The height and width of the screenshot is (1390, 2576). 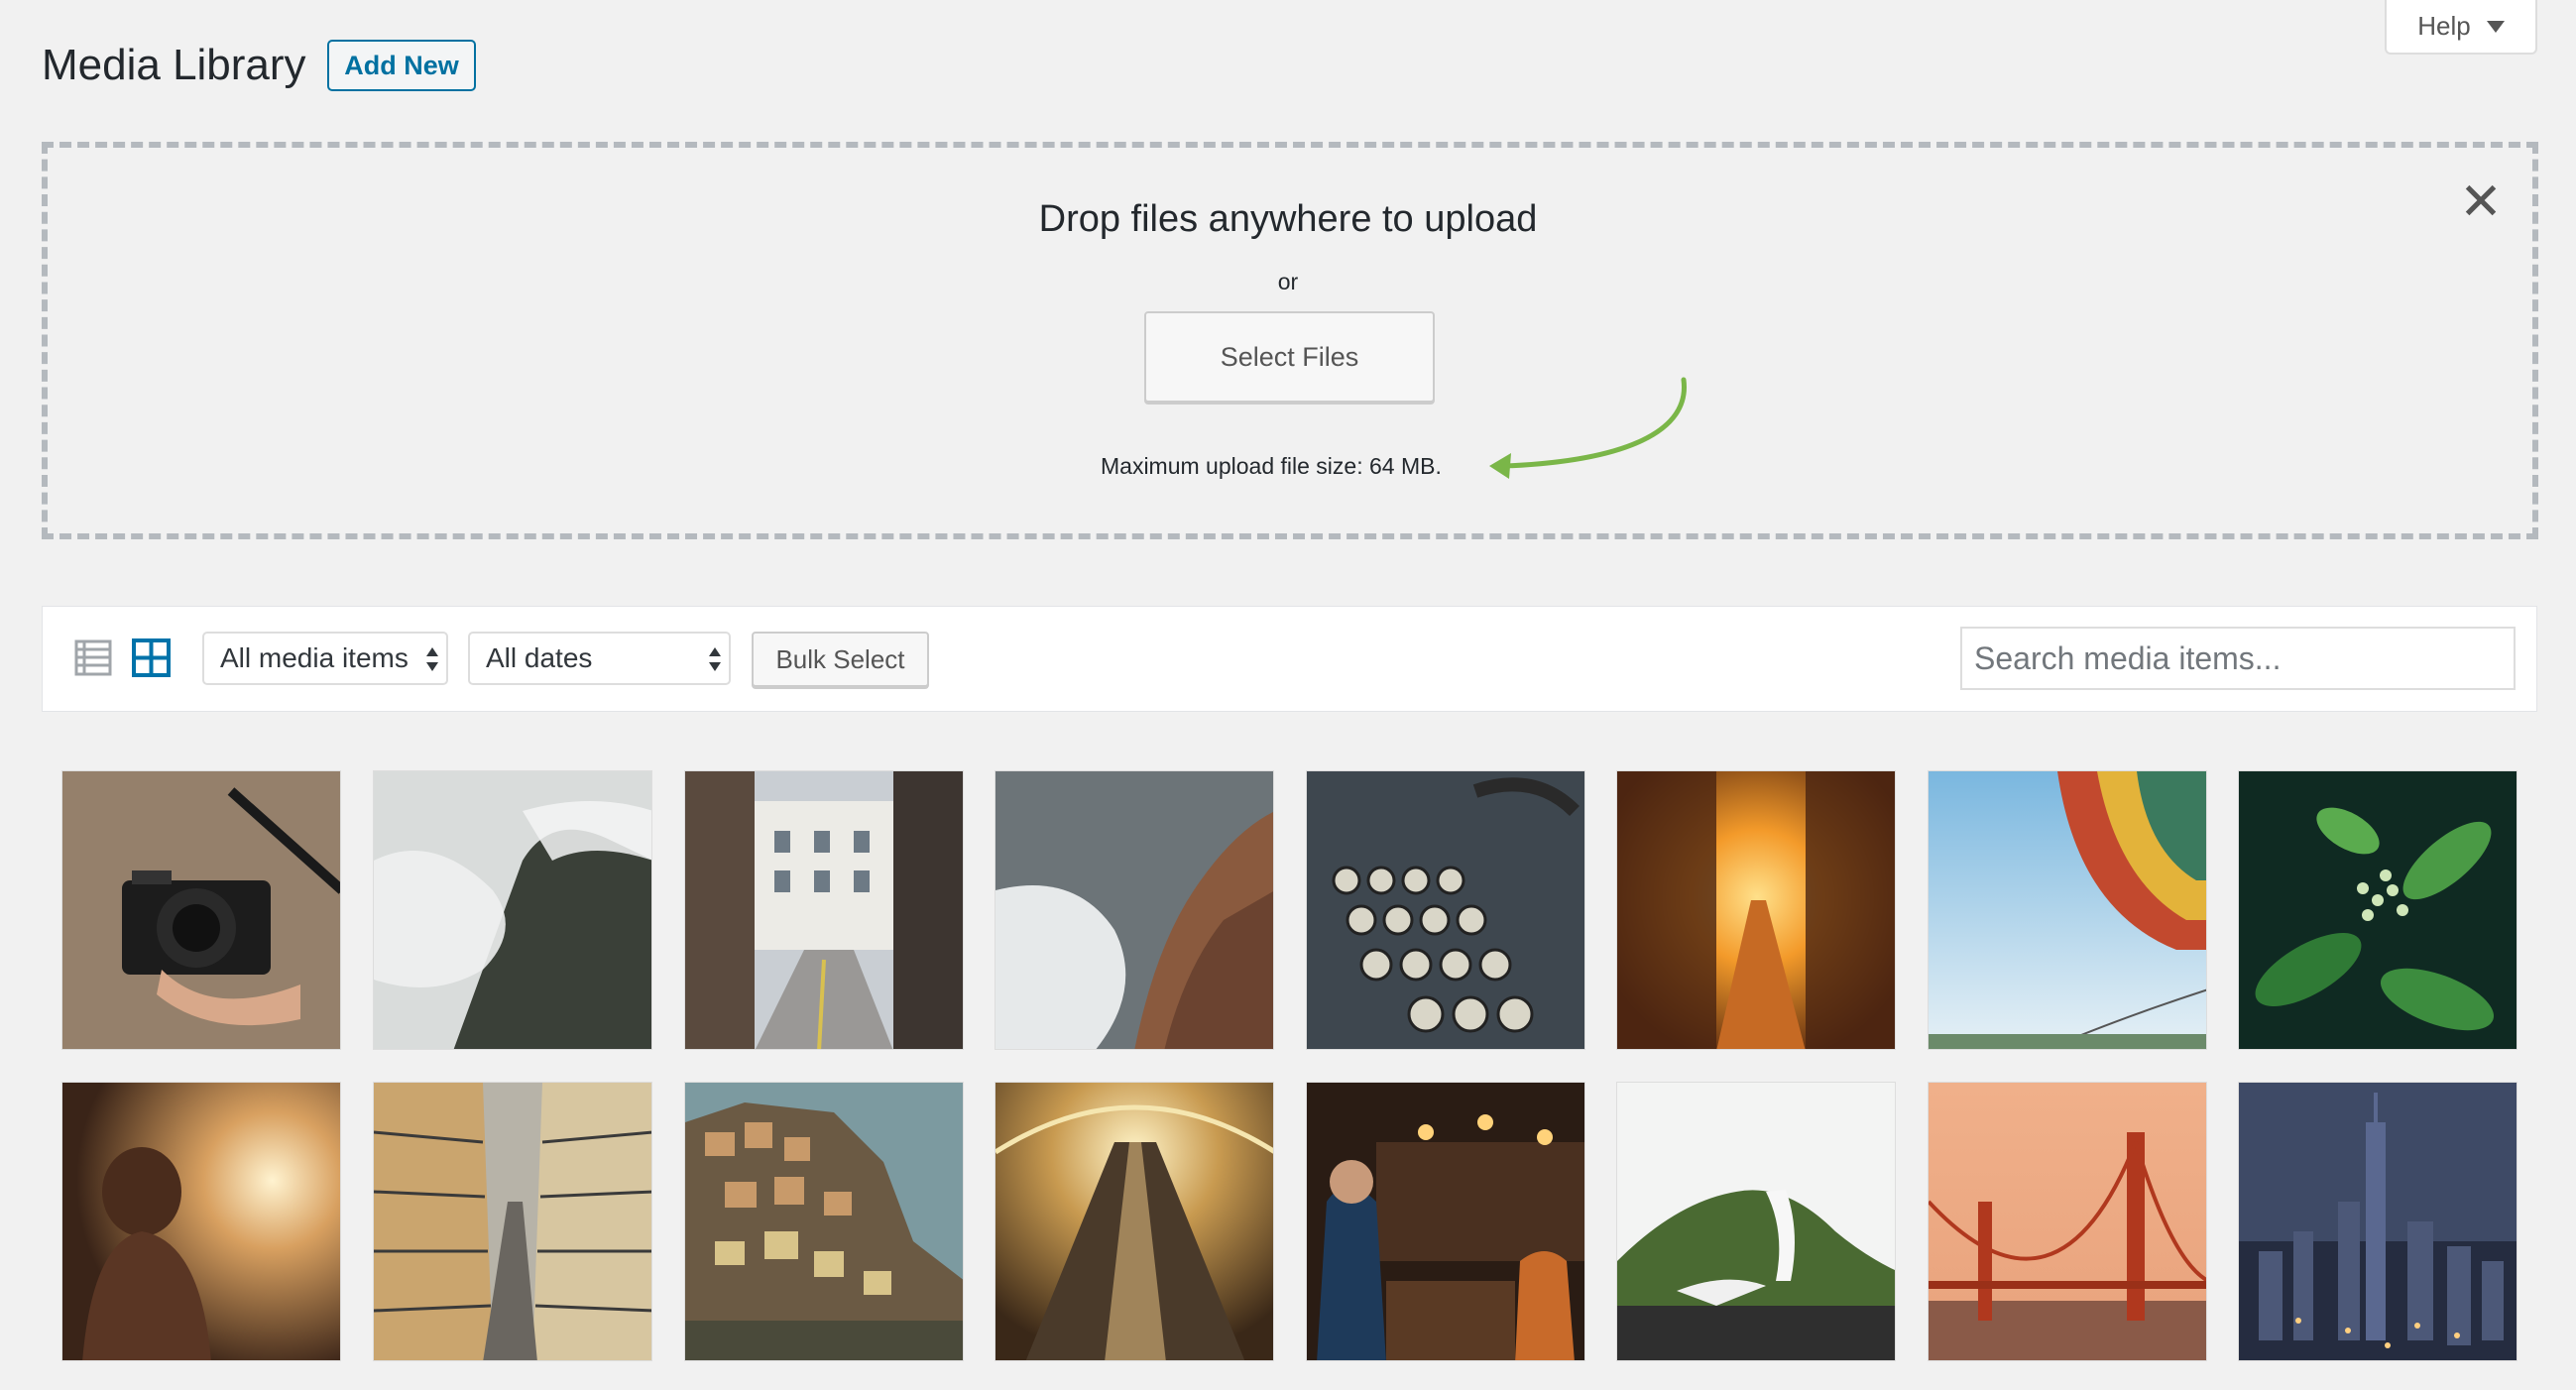 I want to click on hot-air-balloon-image, so click(x=2068, y=910).